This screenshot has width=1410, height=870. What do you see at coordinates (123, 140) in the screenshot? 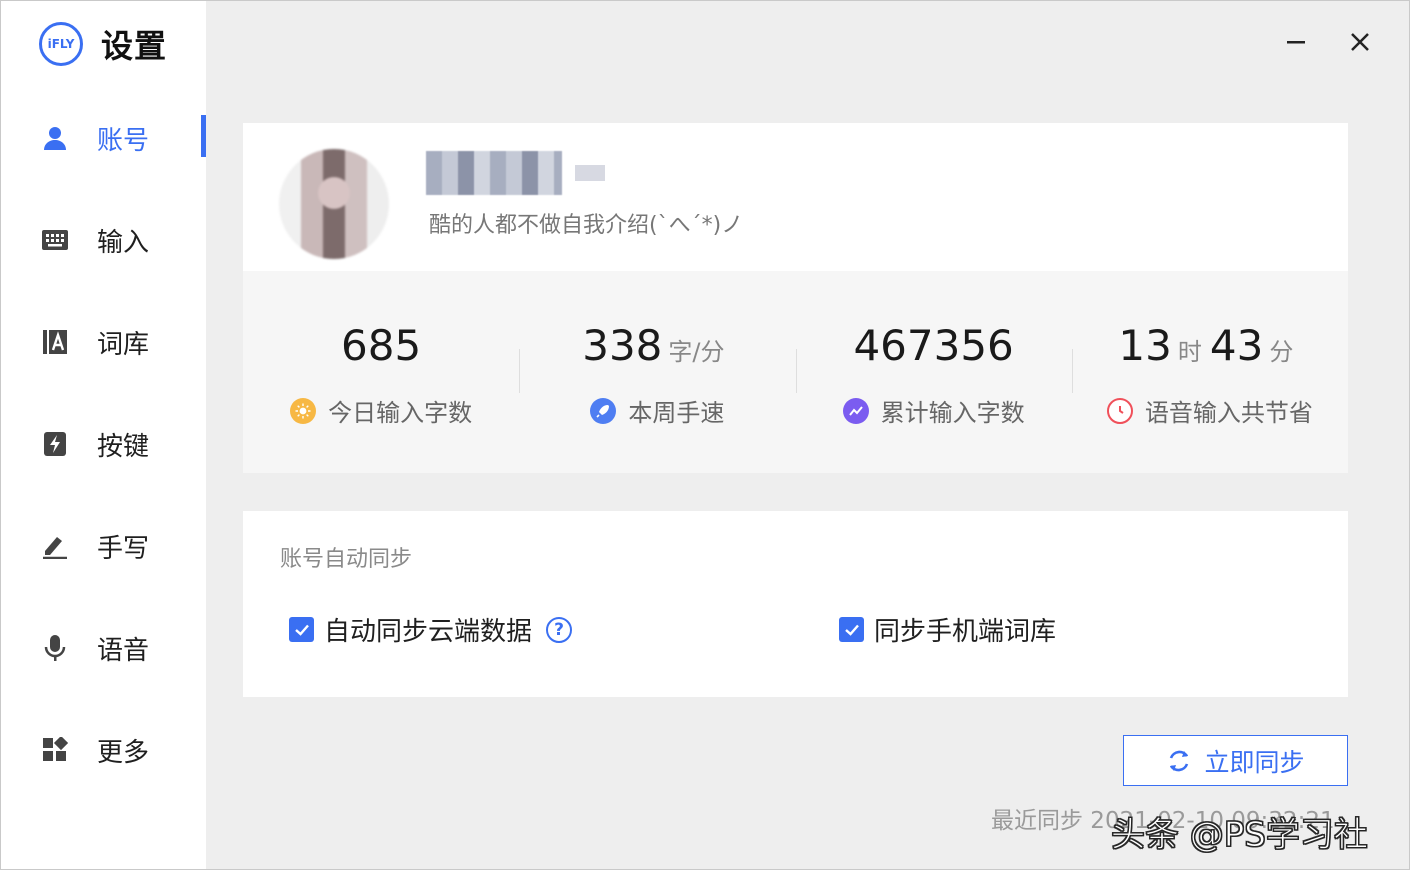
I see `sidebar-item-label: 账号` at bounding box center [123, 140].